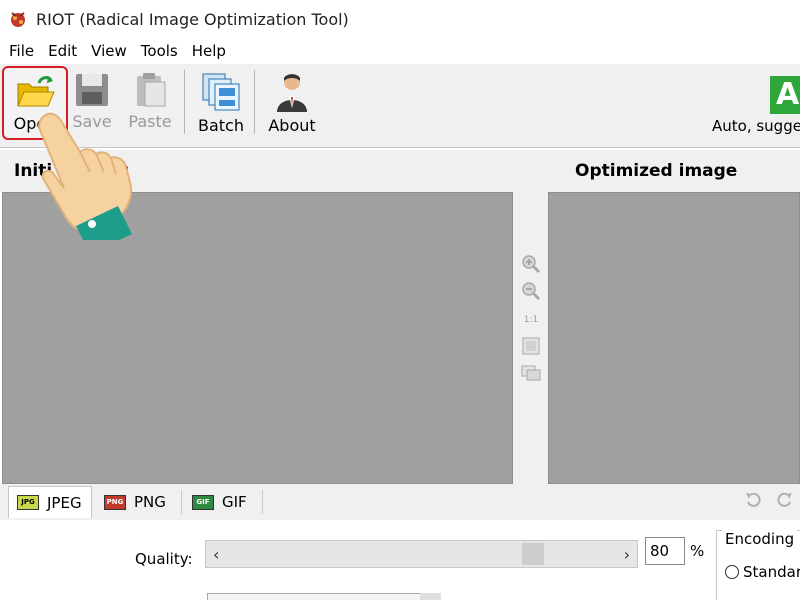 This screenshot has width=800, height=600. I want to click on auto-suggest-text: Auto, sugge, so click(756, 126).